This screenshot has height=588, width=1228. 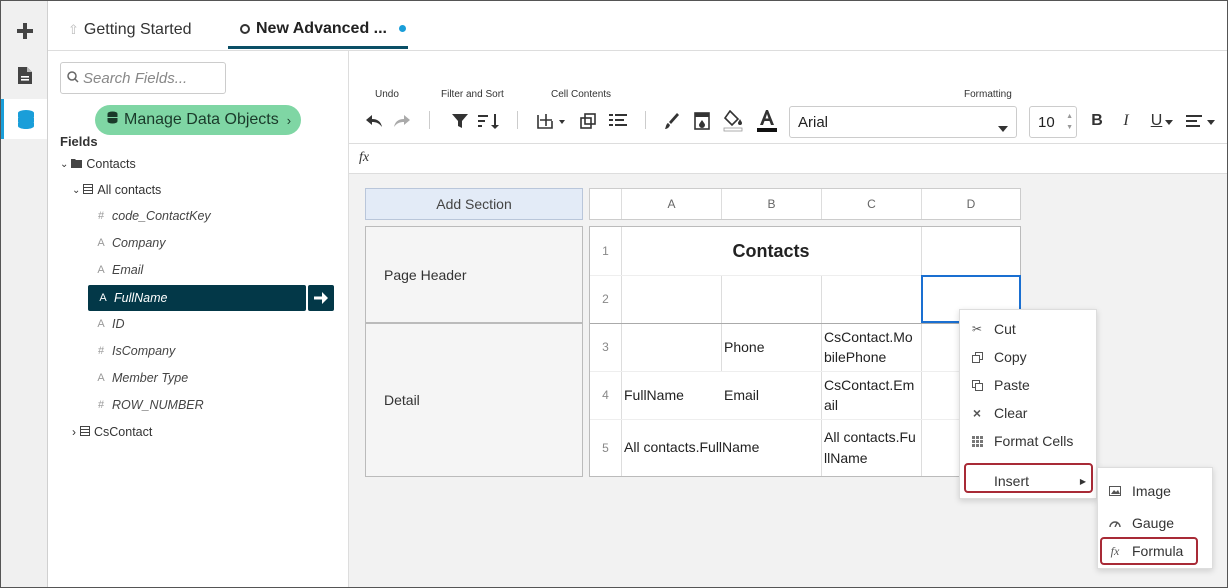 What do you see at coordinates (474, 204) in the screenshot?
I see `add-section-button: Add Section` at bounding box center [474, 204].